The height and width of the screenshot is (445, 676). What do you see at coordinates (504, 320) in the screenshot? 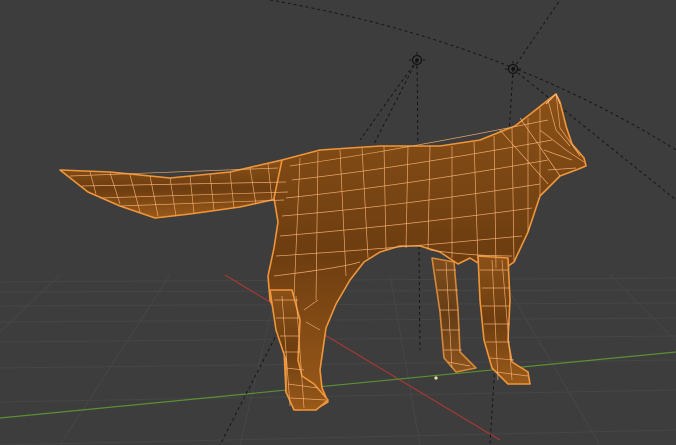
I see `wolf-front-leg-near` at bounding box center [504, 320].